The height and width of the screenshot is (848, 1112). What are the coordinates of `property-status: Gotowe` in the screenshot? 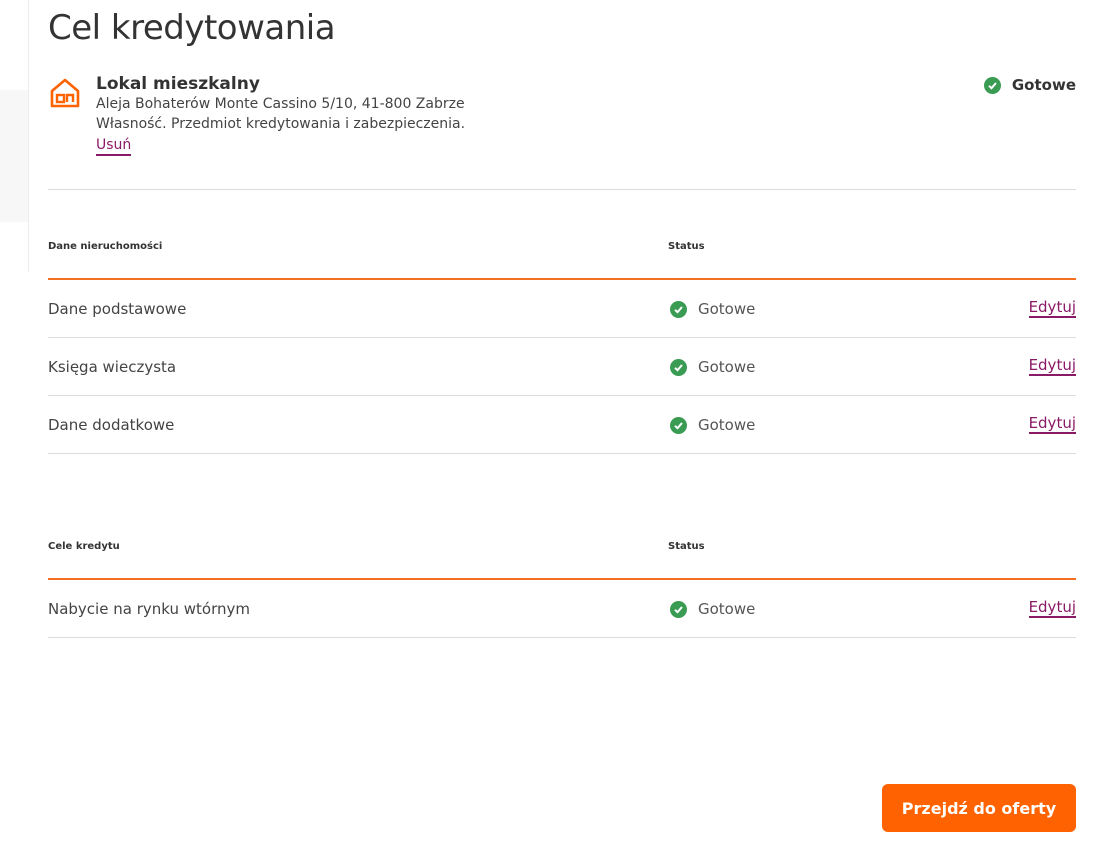 It's located at (1029, 85).